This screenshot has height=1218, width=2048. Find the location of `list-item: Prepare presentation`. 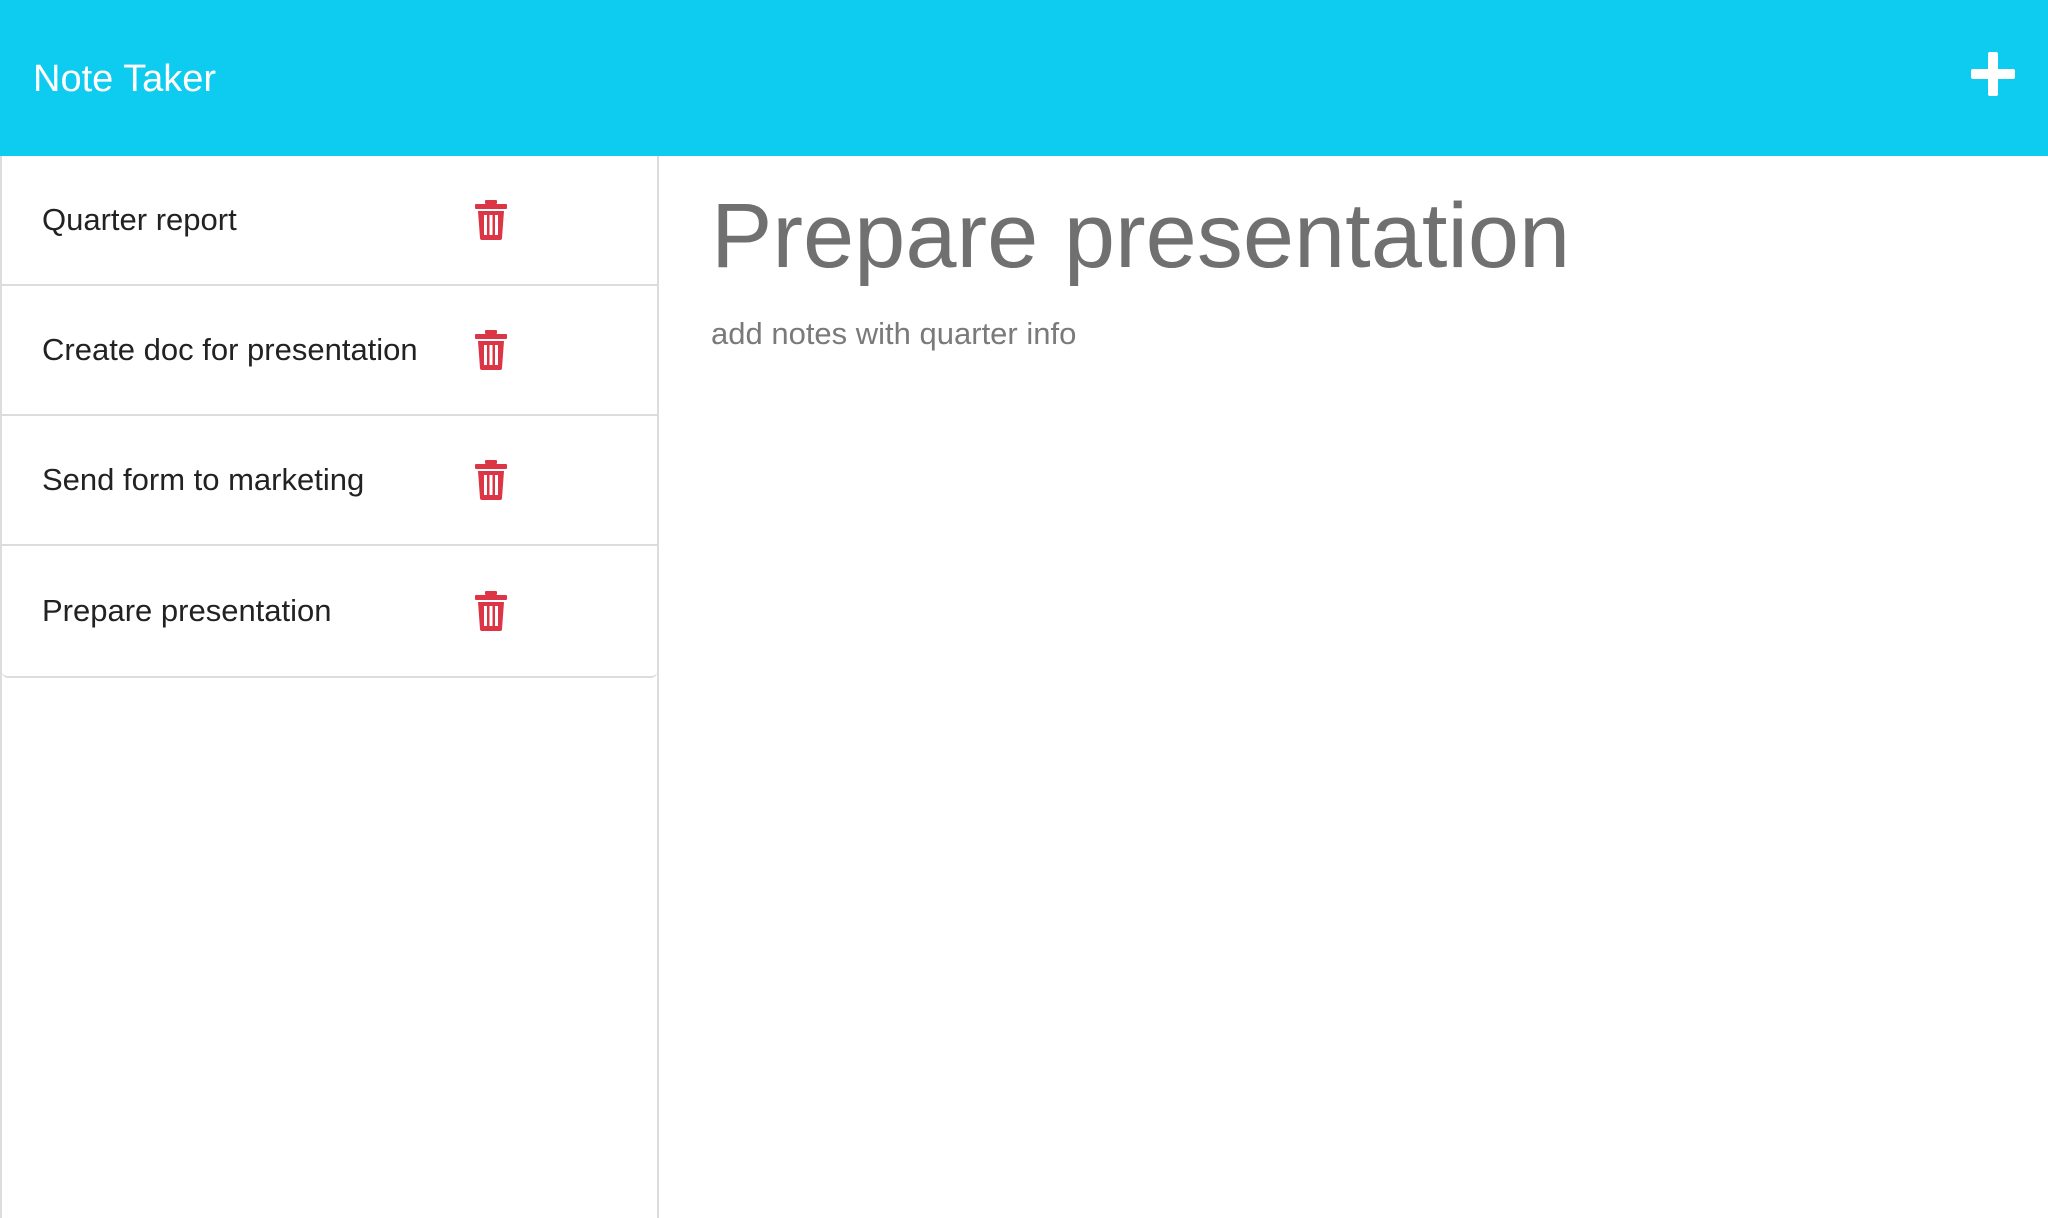

list-item: Prepare presentation is located at coordinates (329, 611).